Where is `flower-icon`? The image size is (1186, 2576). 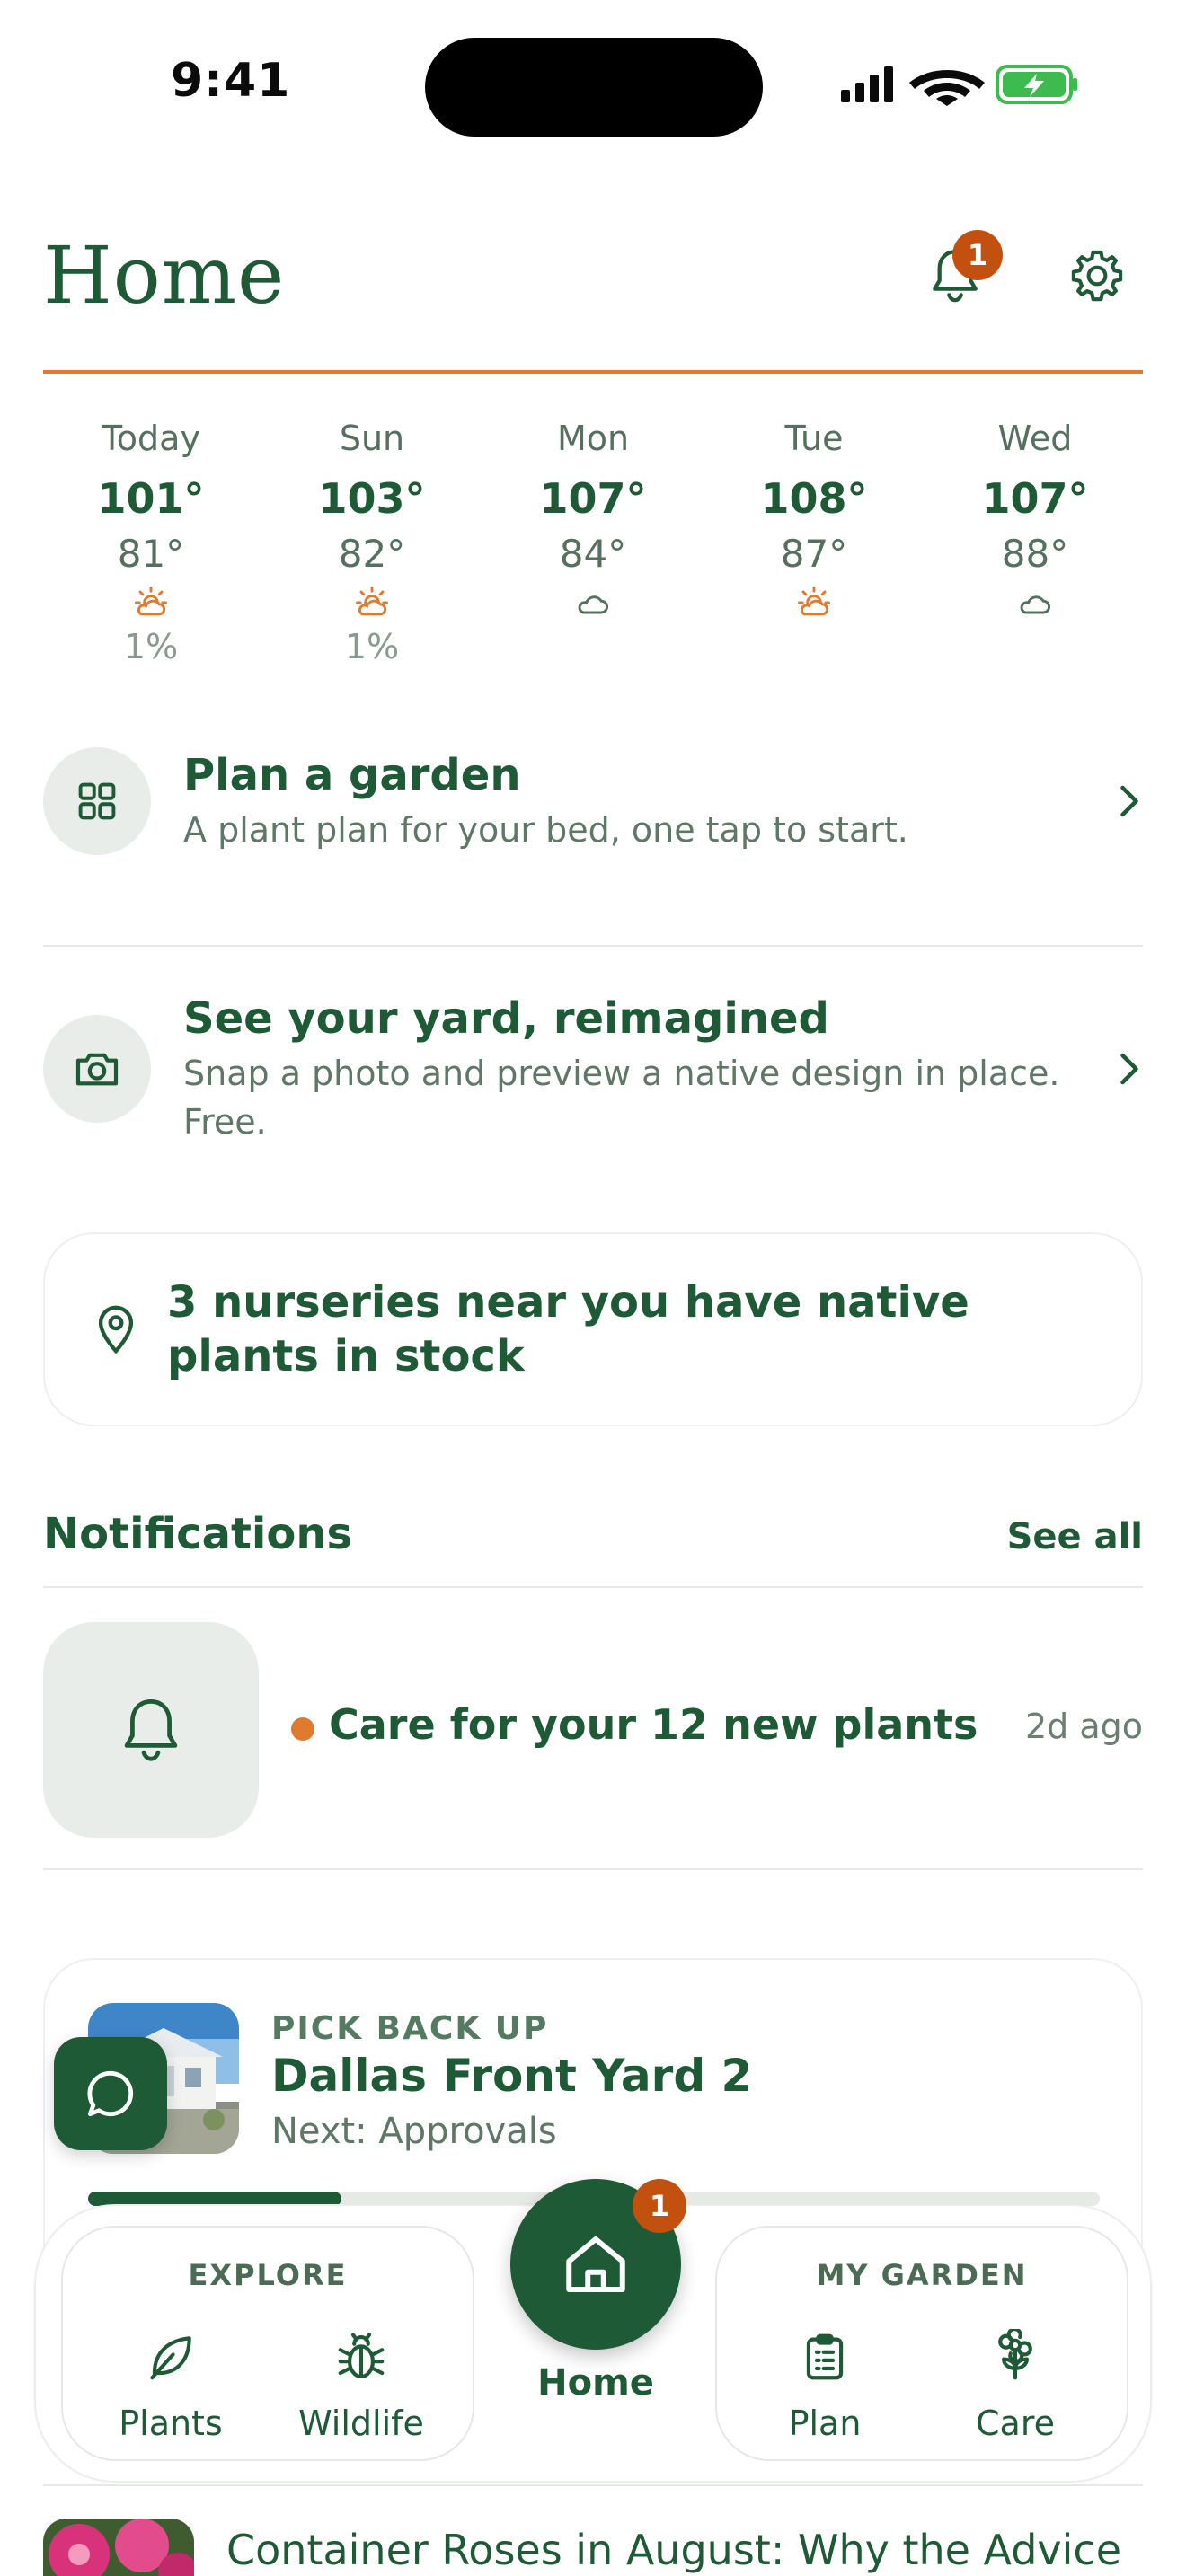
flower-icon is located at coordinates (1015, 2354).